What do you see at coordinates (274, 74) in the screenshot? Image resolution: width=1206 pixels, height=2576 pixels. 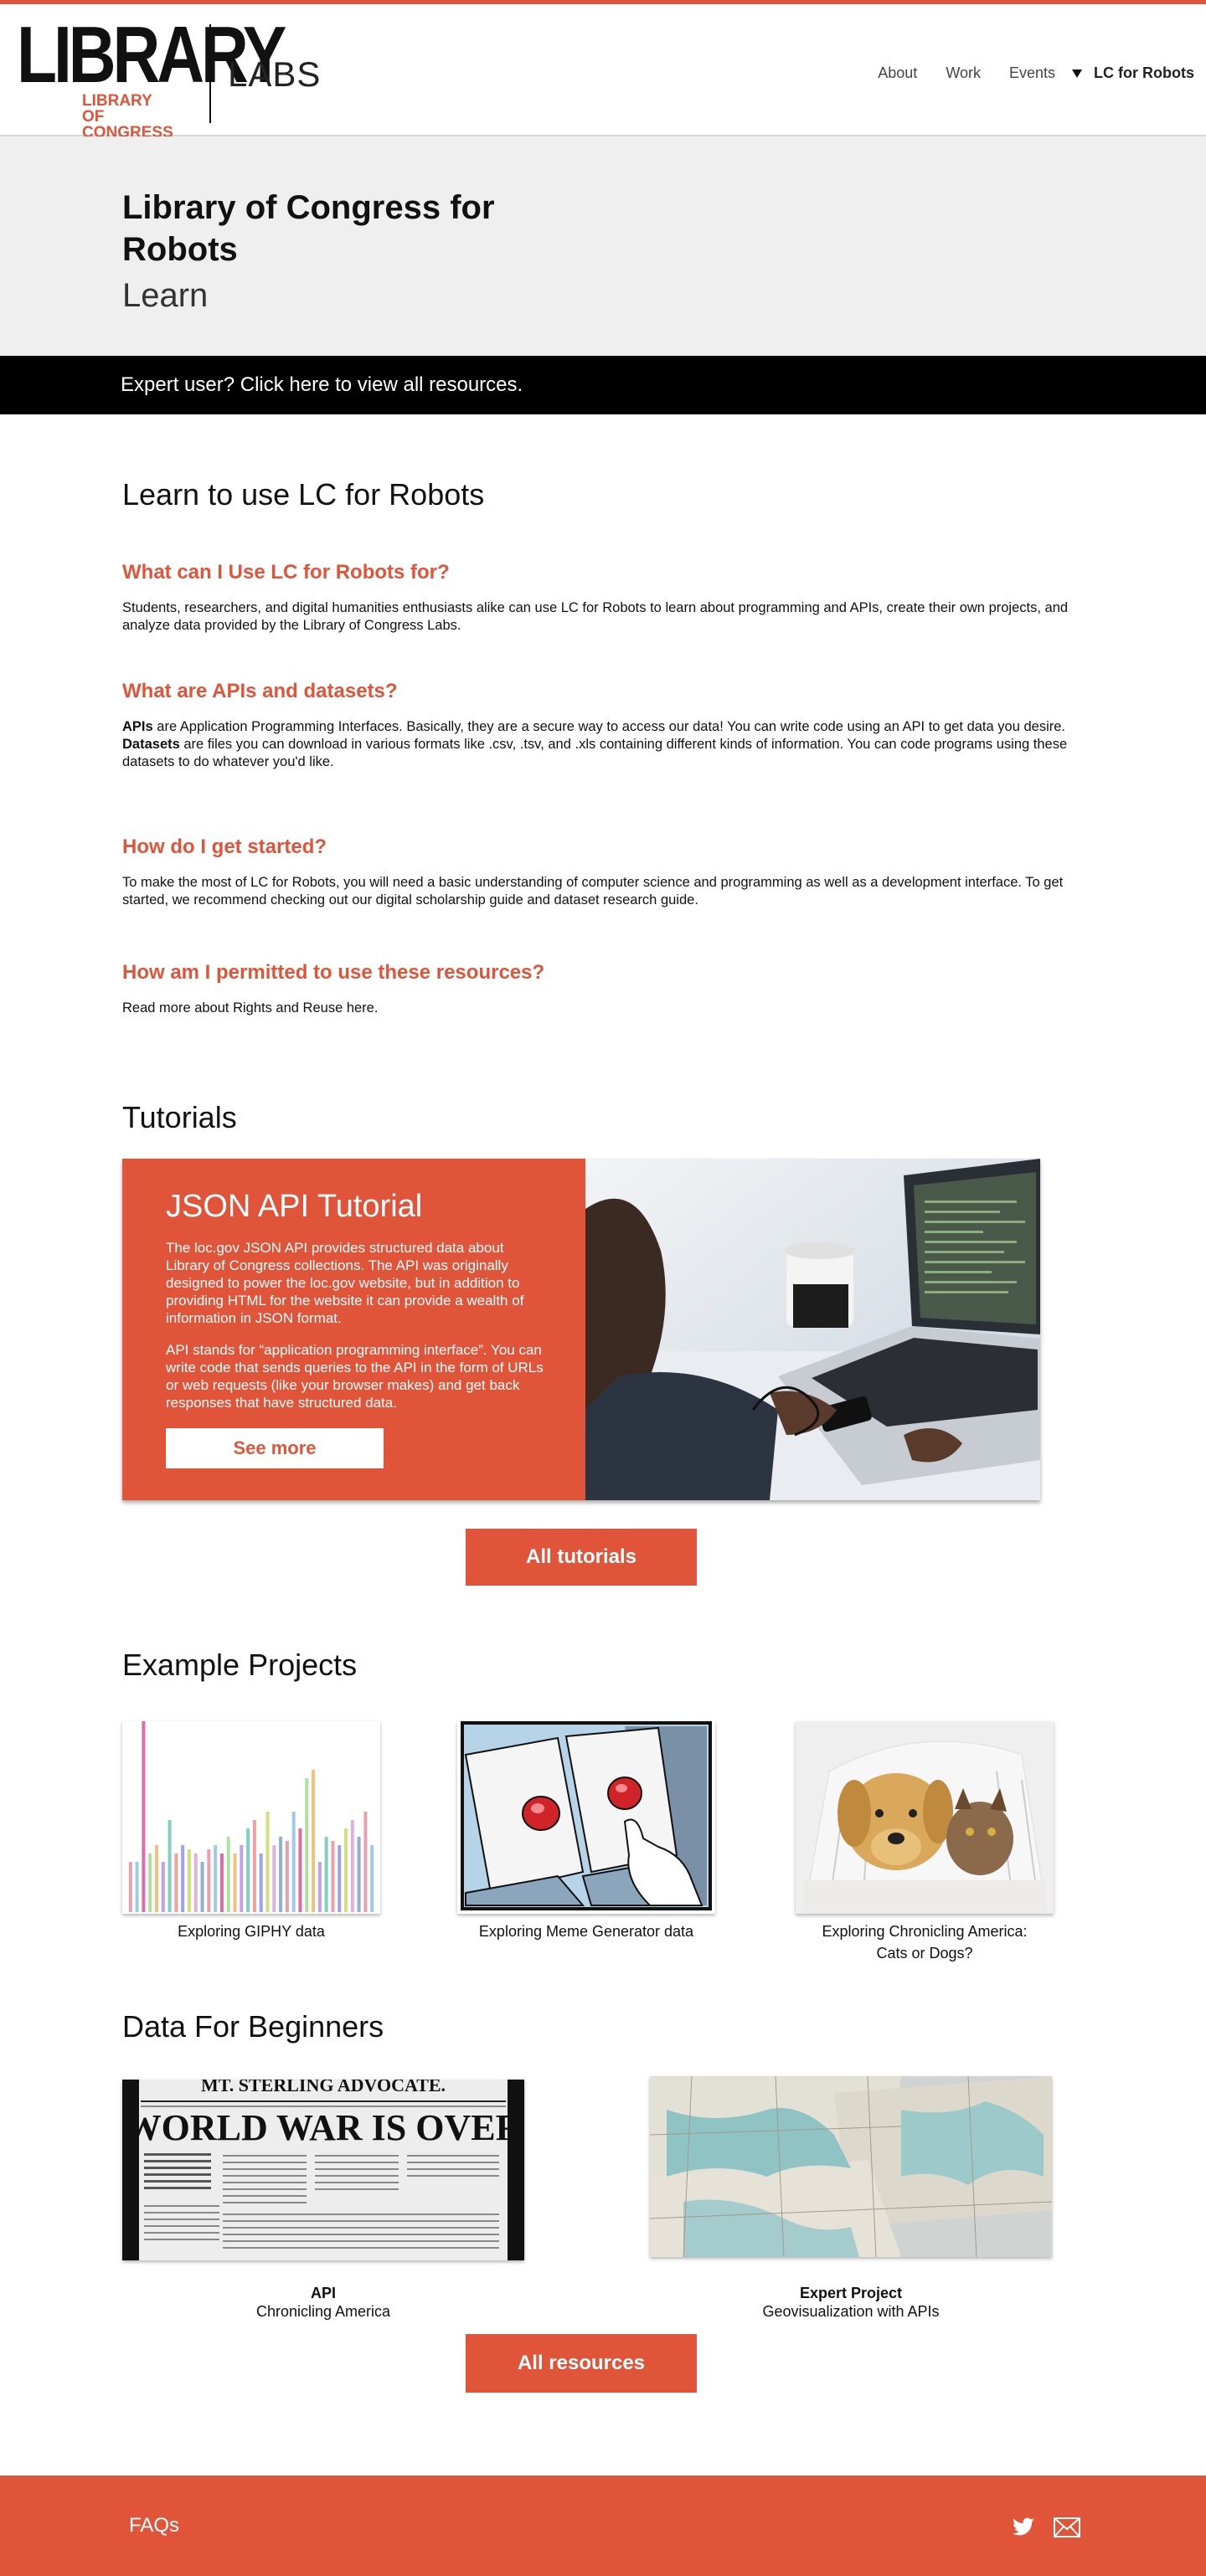 I see `labs-title: LABS` at bounding box center [274, 74].